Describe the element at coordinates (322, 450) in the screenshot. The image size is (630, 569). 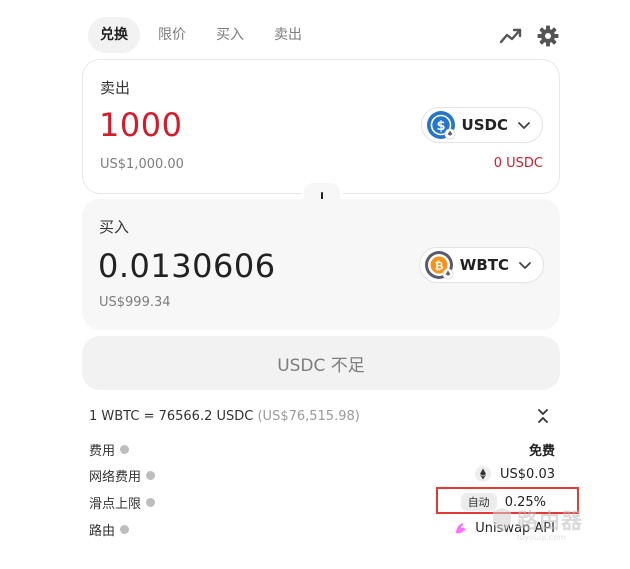
I see `fee-row: 费用 免费` at that location.